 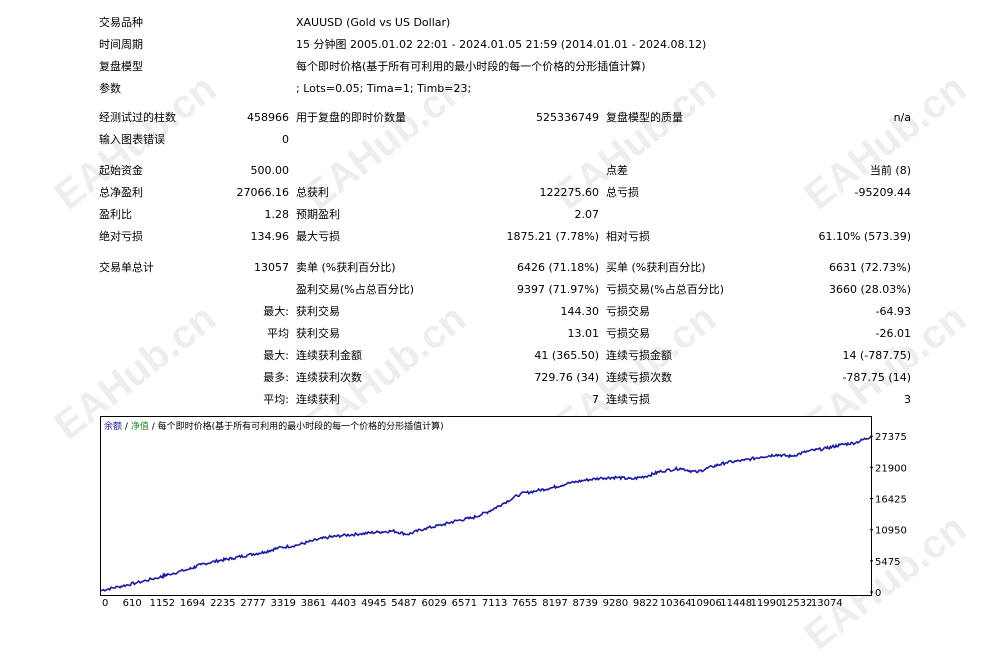 What do you see at coordinates (121, 236) in the screenshot?
I see `abs-drawdown-label: 绝对亏损` at bounding box center [121, 236].